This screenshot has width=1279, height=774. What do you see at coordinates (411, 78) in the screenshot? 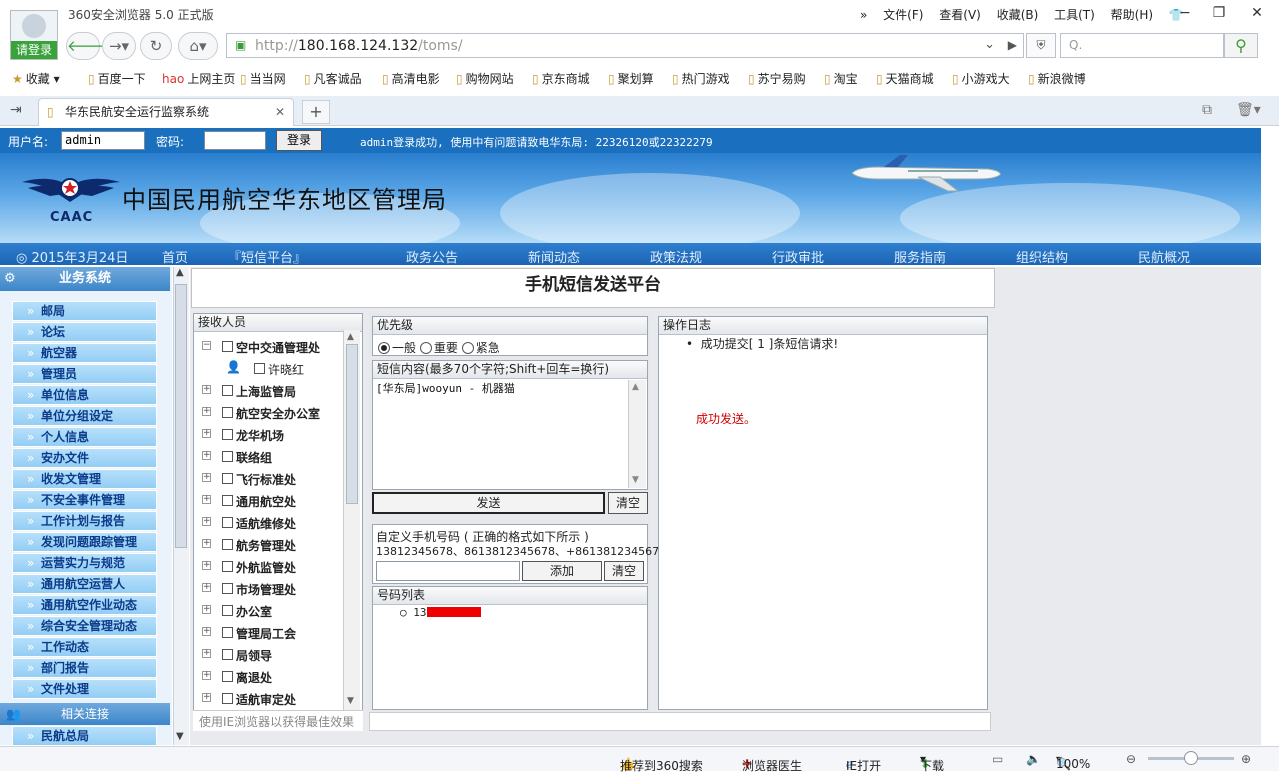
I see `bookmark-item: ▯ 高清电影` at bounding box center [411, 78].